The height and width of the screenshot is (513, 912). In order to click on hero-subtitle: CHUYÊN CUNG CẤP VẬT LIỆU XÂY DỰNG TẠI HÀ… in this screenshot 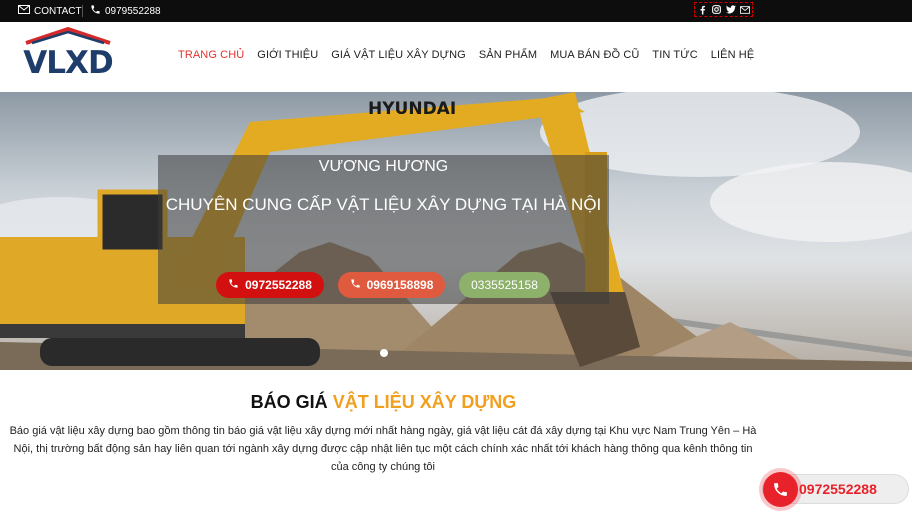, I will do `click(383, 204)`.